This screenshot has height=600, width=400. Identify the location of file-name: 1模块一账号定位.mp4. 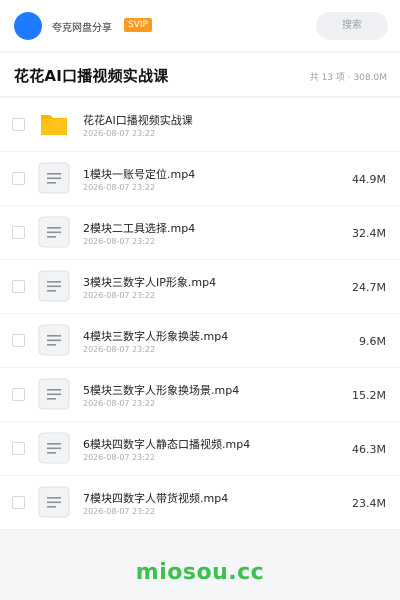
(139, 174).